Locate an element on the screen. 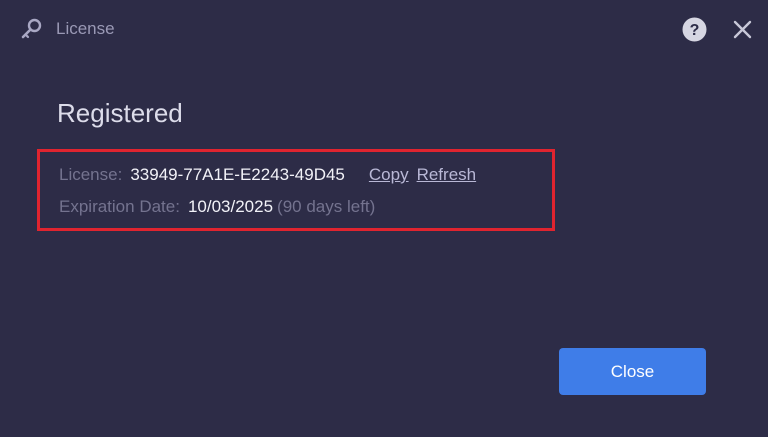  days-left: (90 days left) is located at coordinates (326, 206).